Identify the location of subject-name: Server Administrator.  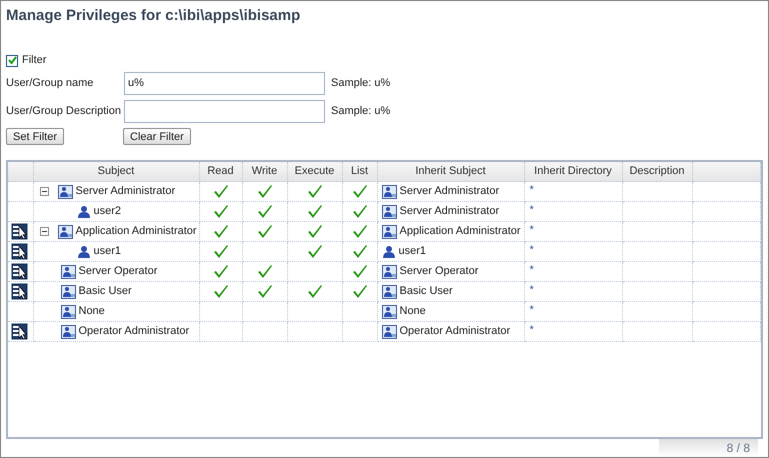
(126, 191).